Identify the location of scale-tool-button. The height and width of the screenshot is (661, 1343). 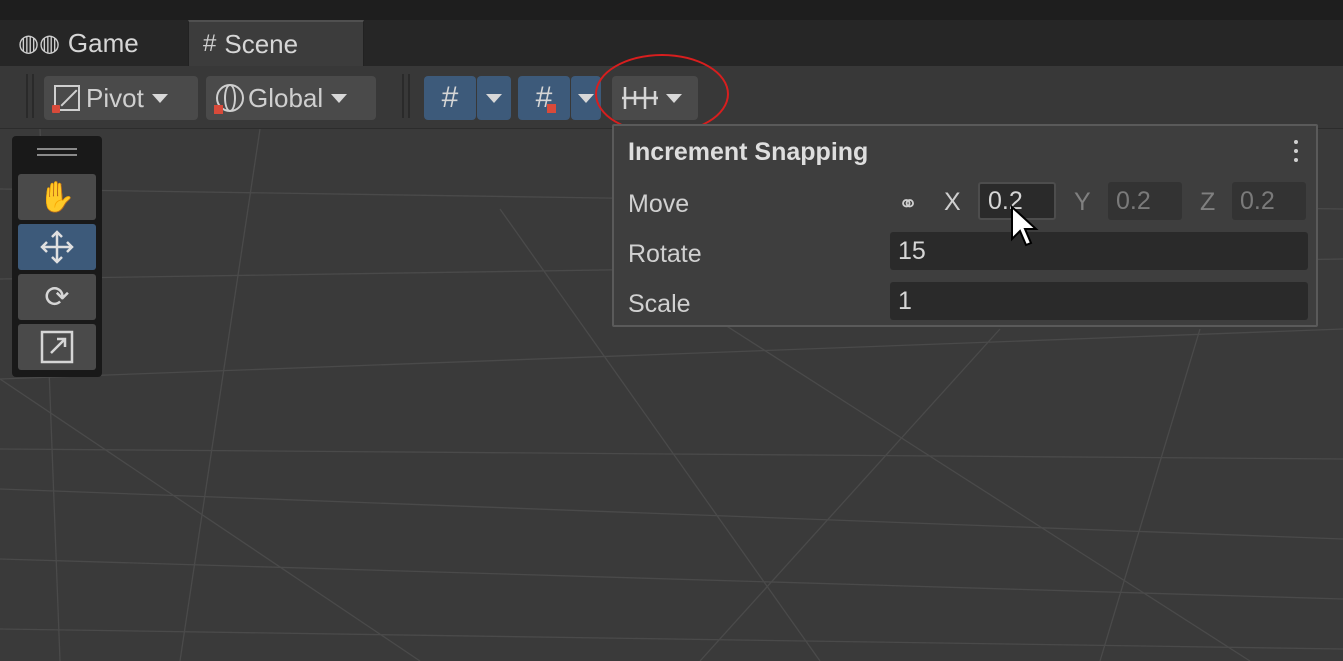
(57, 347).